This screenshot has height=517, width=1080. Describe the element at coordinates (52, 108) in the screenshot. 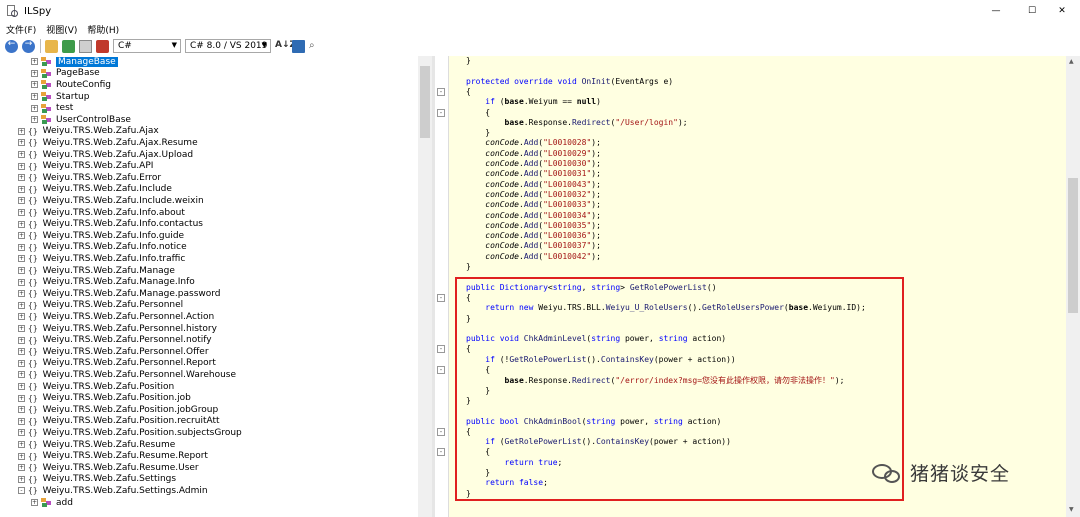

I see `tree-item-class-4: + test` at that location.